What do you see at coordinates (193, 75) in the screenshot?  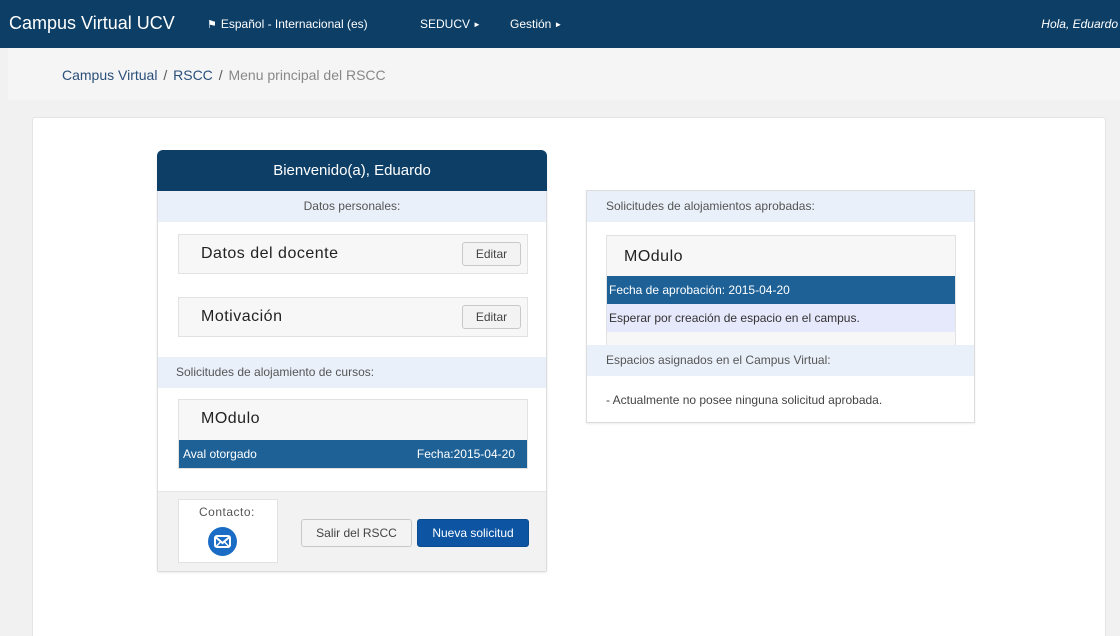 I see `breadcrumb-rscc: RSCC` at bounding box center [193, 75].